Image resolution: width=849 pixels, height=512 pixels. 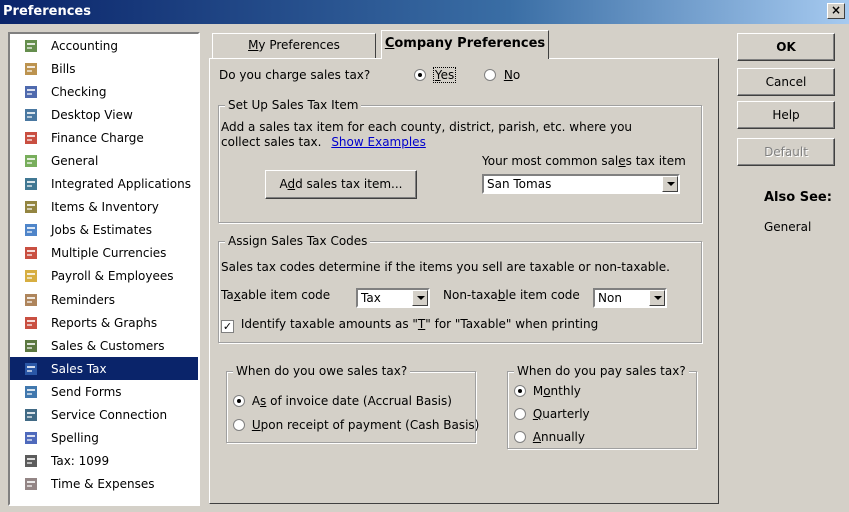 I want to click on annually-label-rest: nnually, so click(x=563, y=437).